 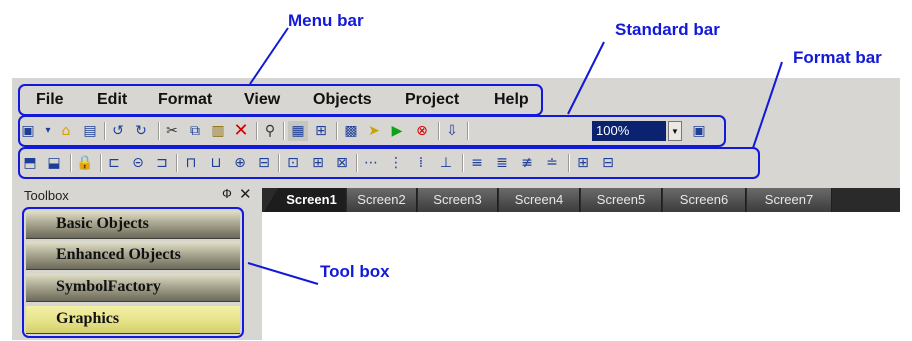 What do you see at coordinates (539, 200) in the screenshot?
I see `tab-screen4: Screen4` at bounding box center [539, 200].